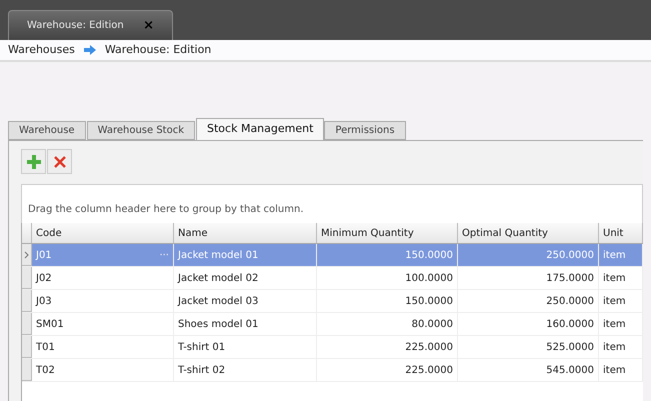 The image size is (651, 401). Describe the element at coordinates (570, 347) in the screenshot. I see `table-cell-text: 525.0000` at that location.